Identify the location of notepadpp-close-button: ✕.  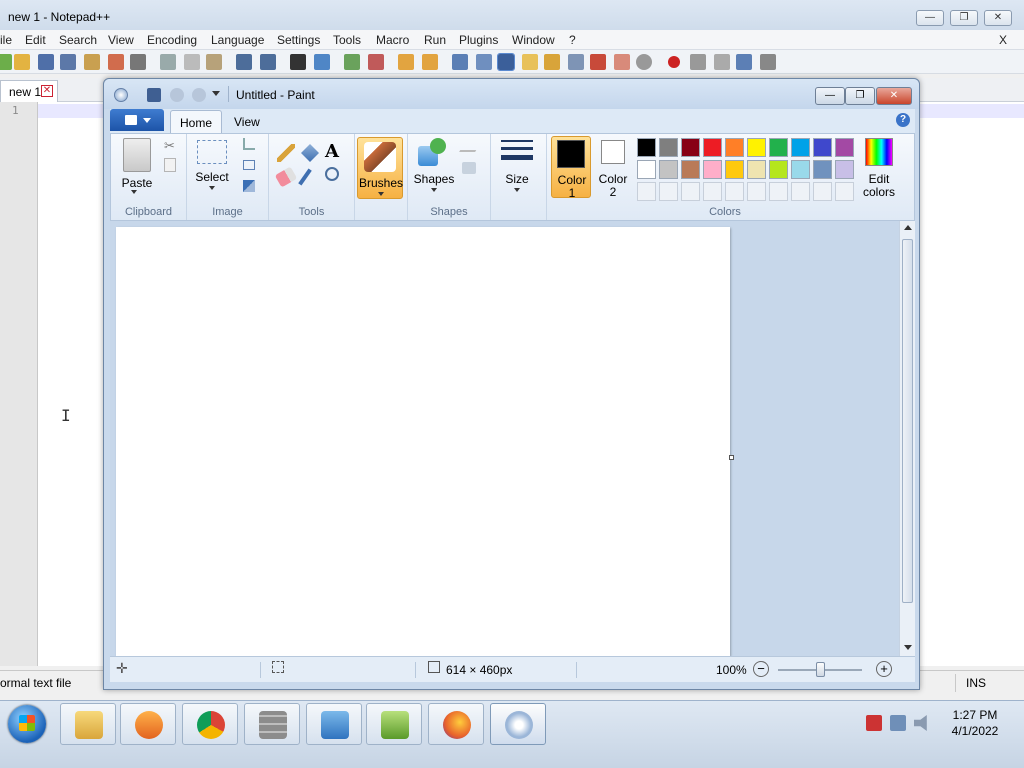
(998, 18).